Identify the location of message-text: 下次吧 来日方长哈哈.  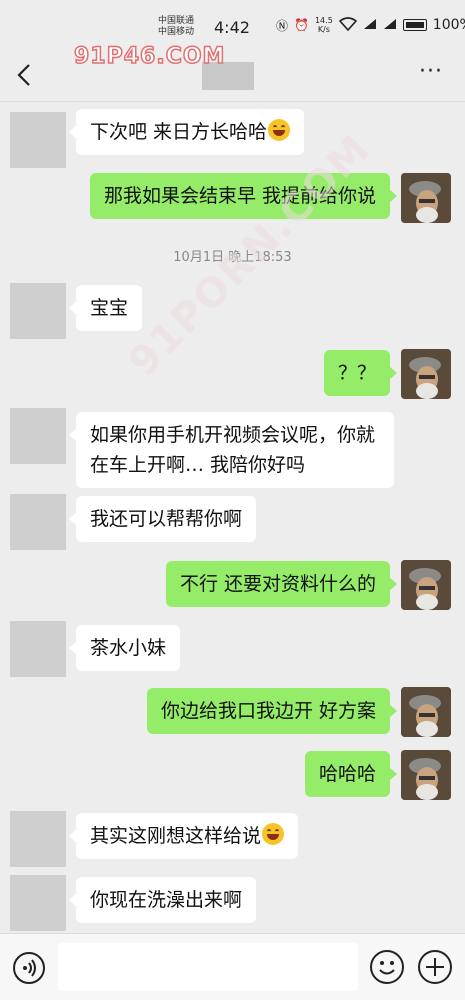
(179, 132).